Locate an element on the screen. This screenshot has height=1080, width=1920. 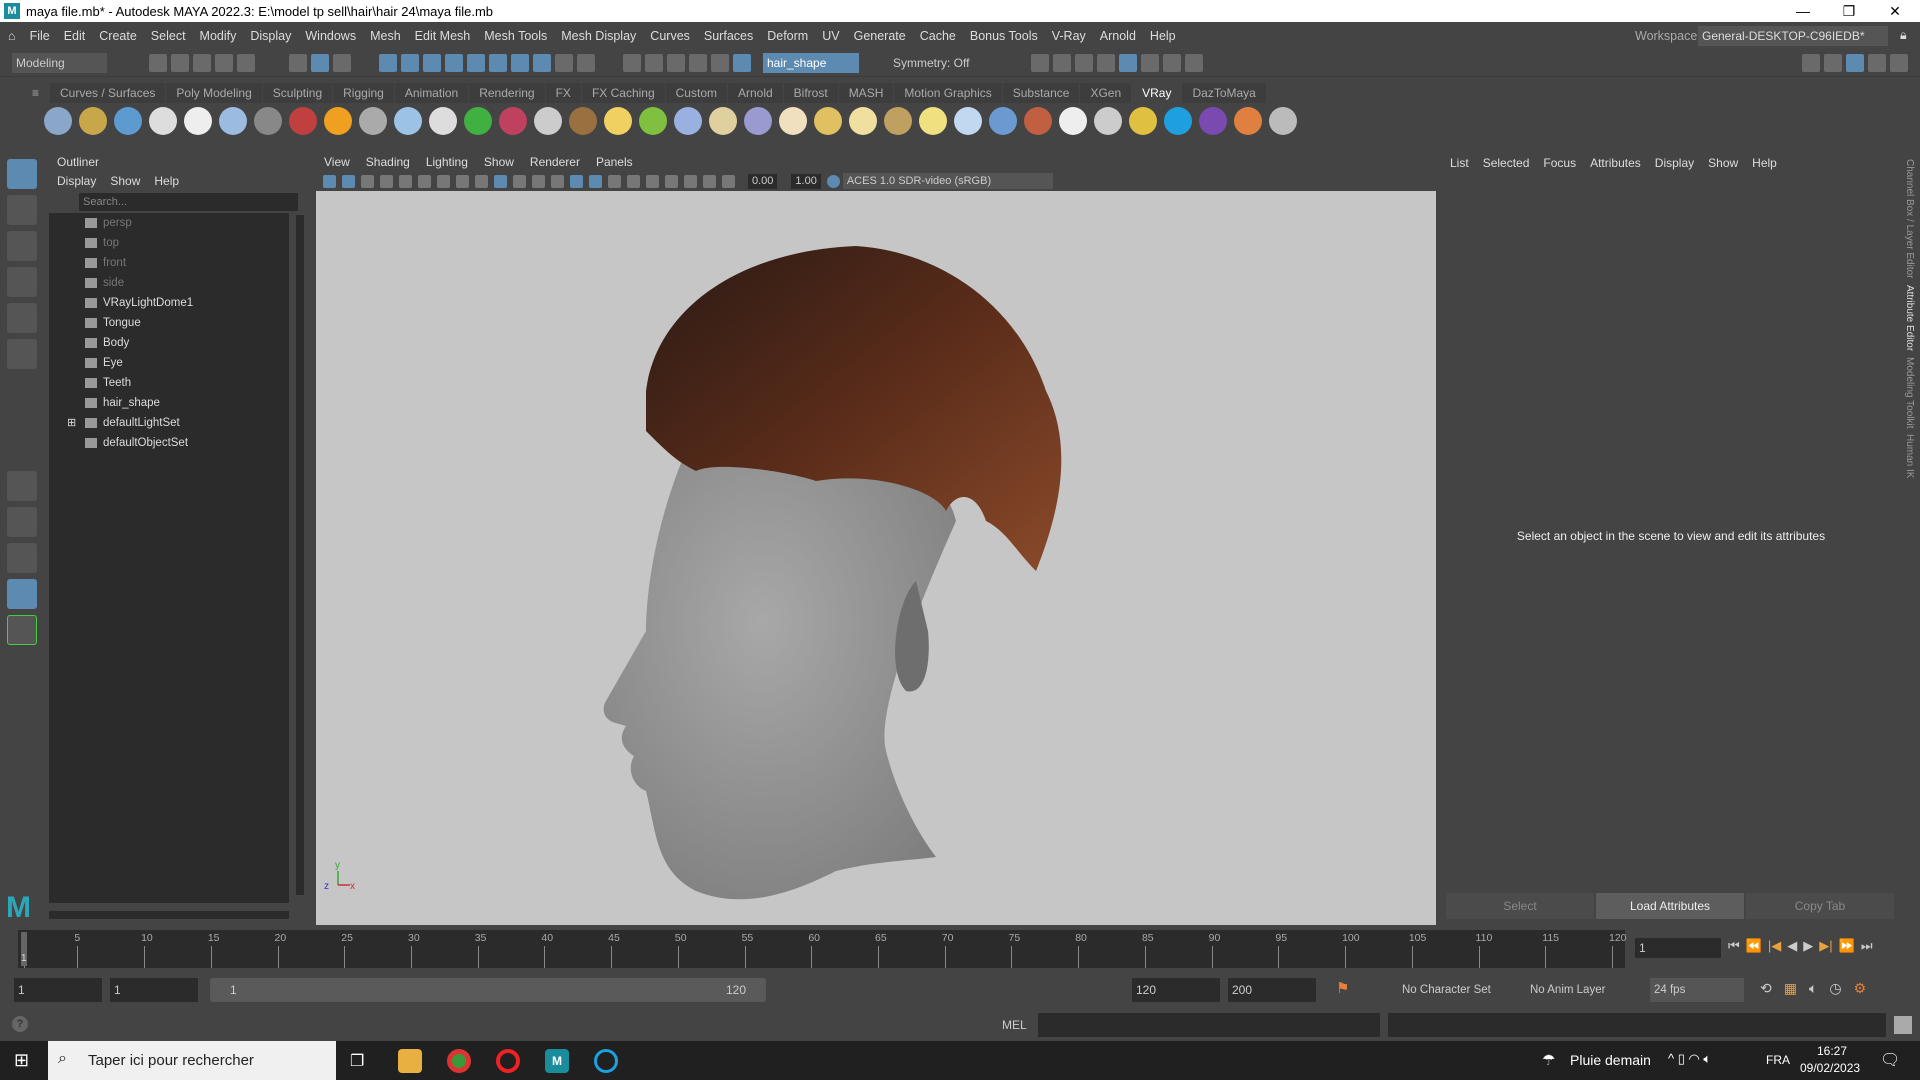
undo-icon is located at coordinates (224, 62).